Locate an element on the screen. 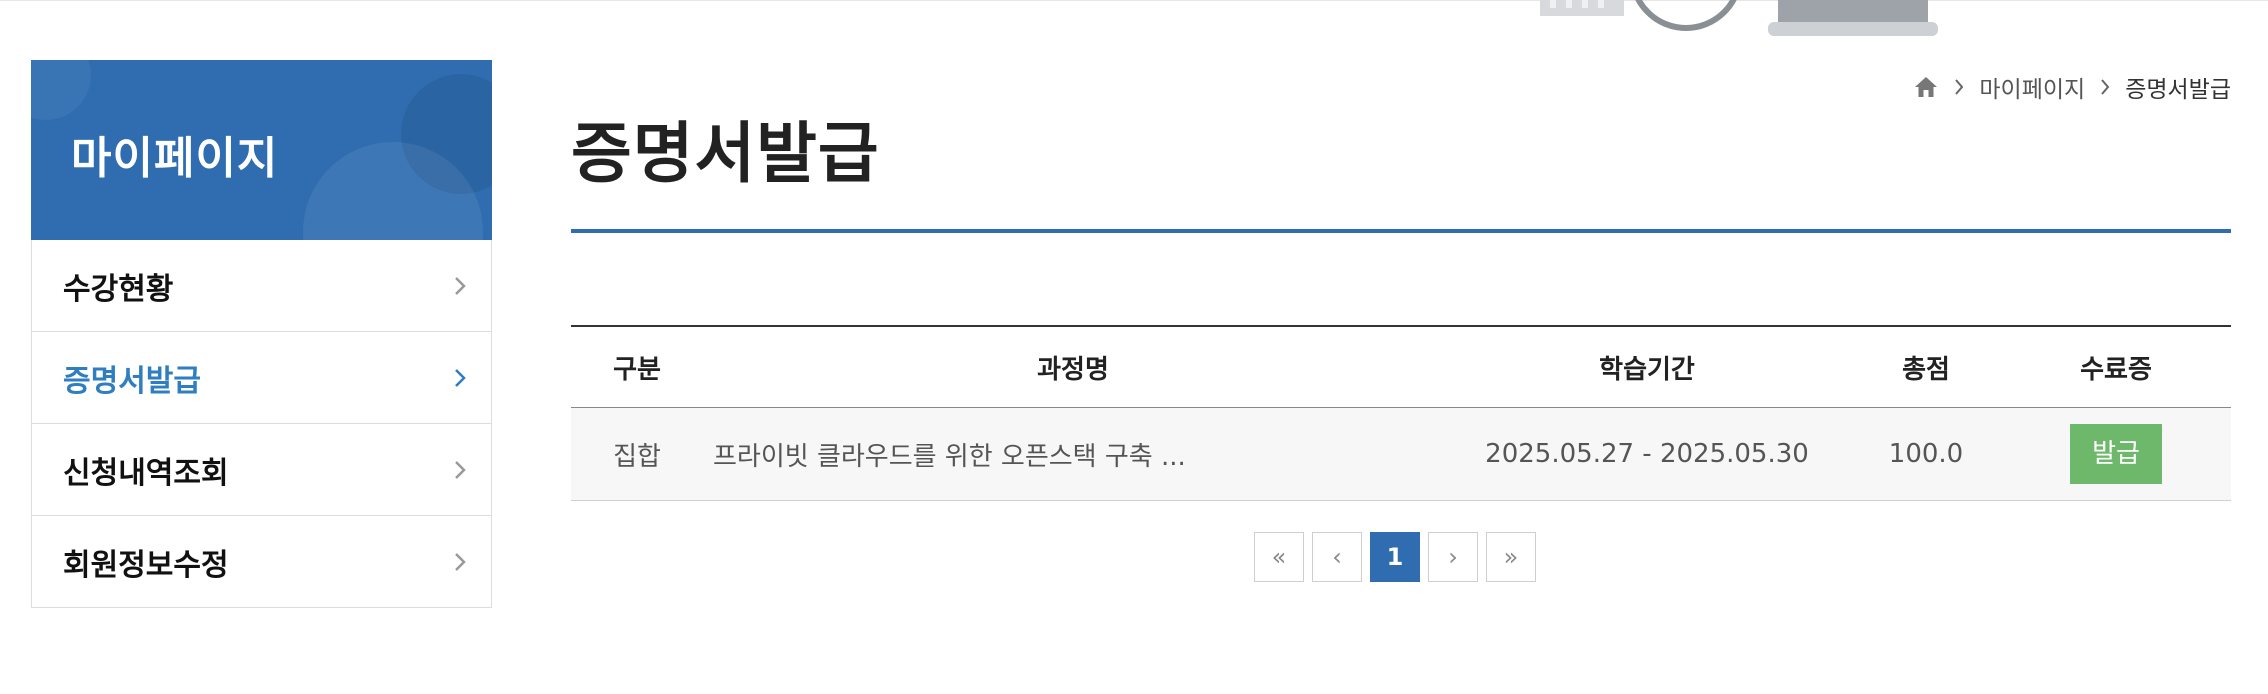 This screenshot has height=694, width=2268. sidebar-menu: 수강현황 증명서발급 신청내역조회 회원정보수정 is located at coordinates (261, 424).